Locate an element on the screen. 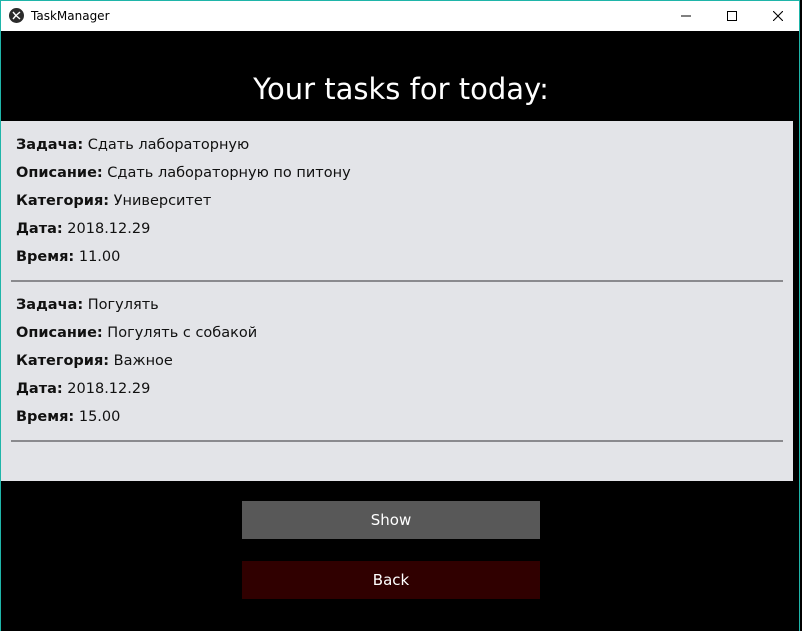 The height and width of the screenshot is (631, 802). field-value: 15.00 is located at coordinates (97, 417).